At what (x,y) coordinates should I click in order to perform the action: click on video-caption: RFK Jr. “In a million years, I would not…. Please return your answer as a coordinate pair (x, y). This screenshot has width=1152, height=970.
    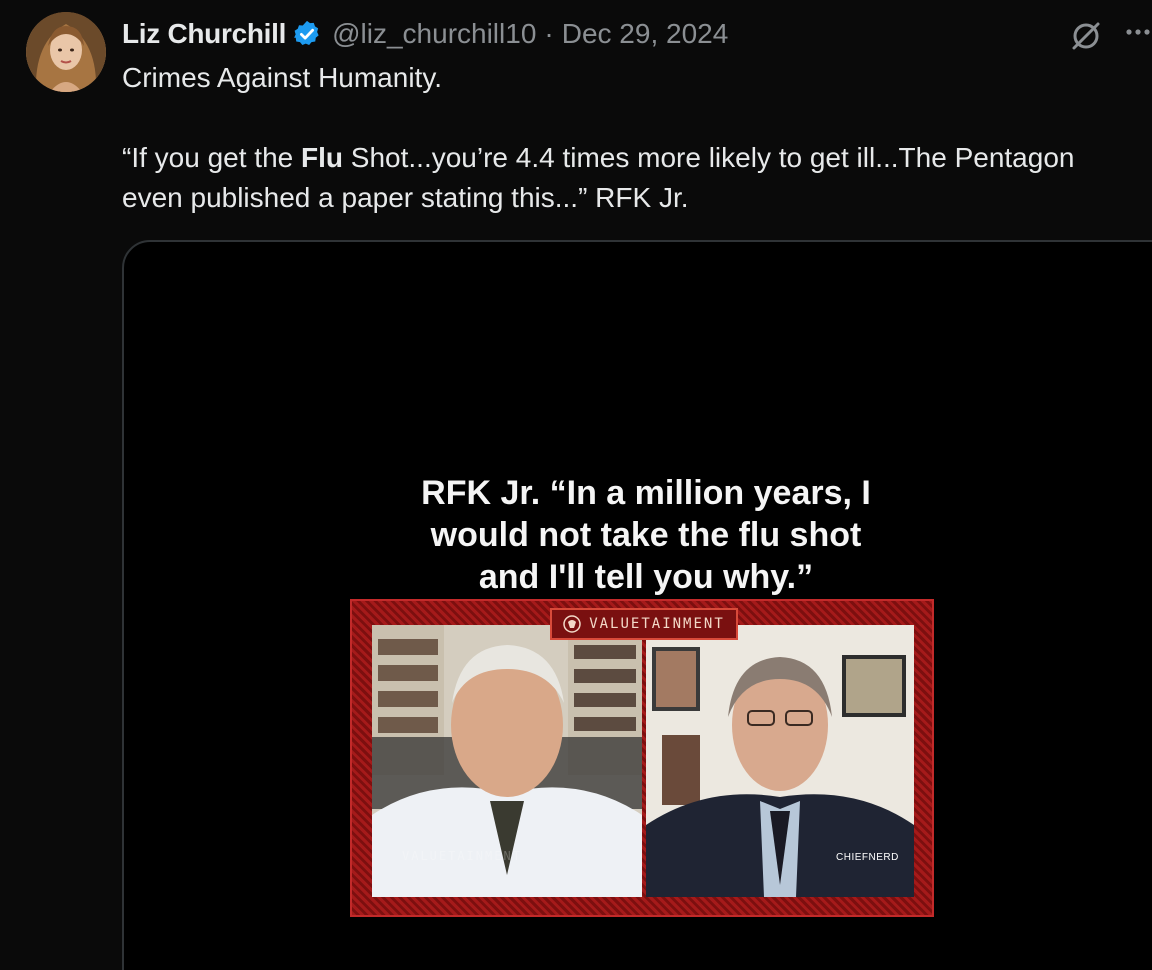
    Looking at the image, I should click on (638, 535).